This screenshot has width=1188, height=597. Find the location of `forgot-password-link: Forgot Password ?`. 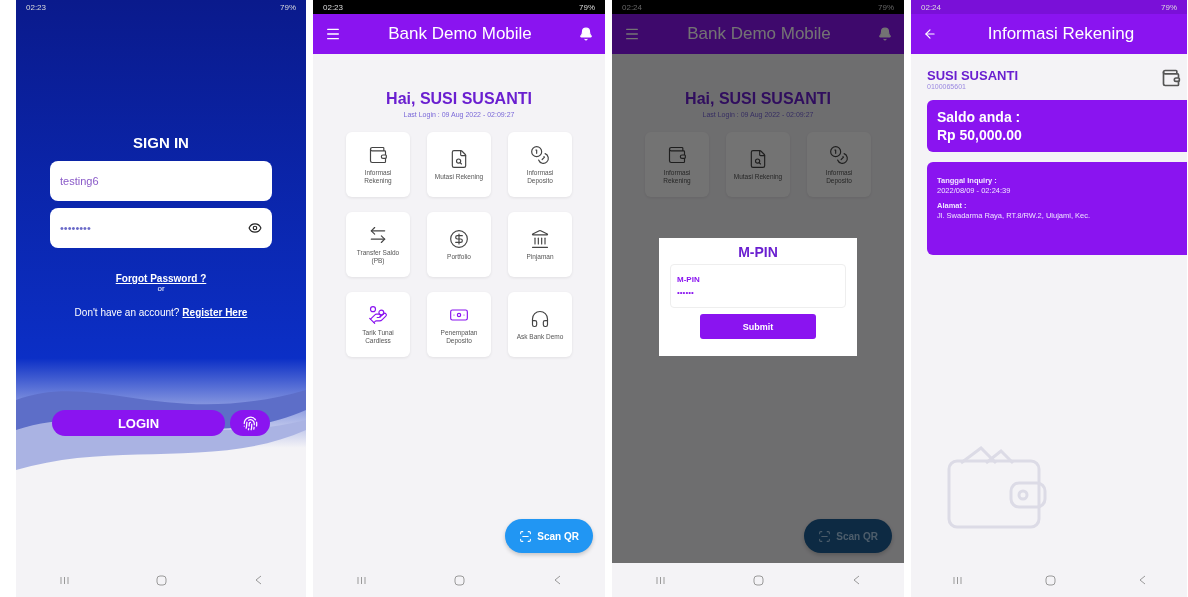

forgot-password-link: Forgot Password ? is located at coordinates (161, 278).